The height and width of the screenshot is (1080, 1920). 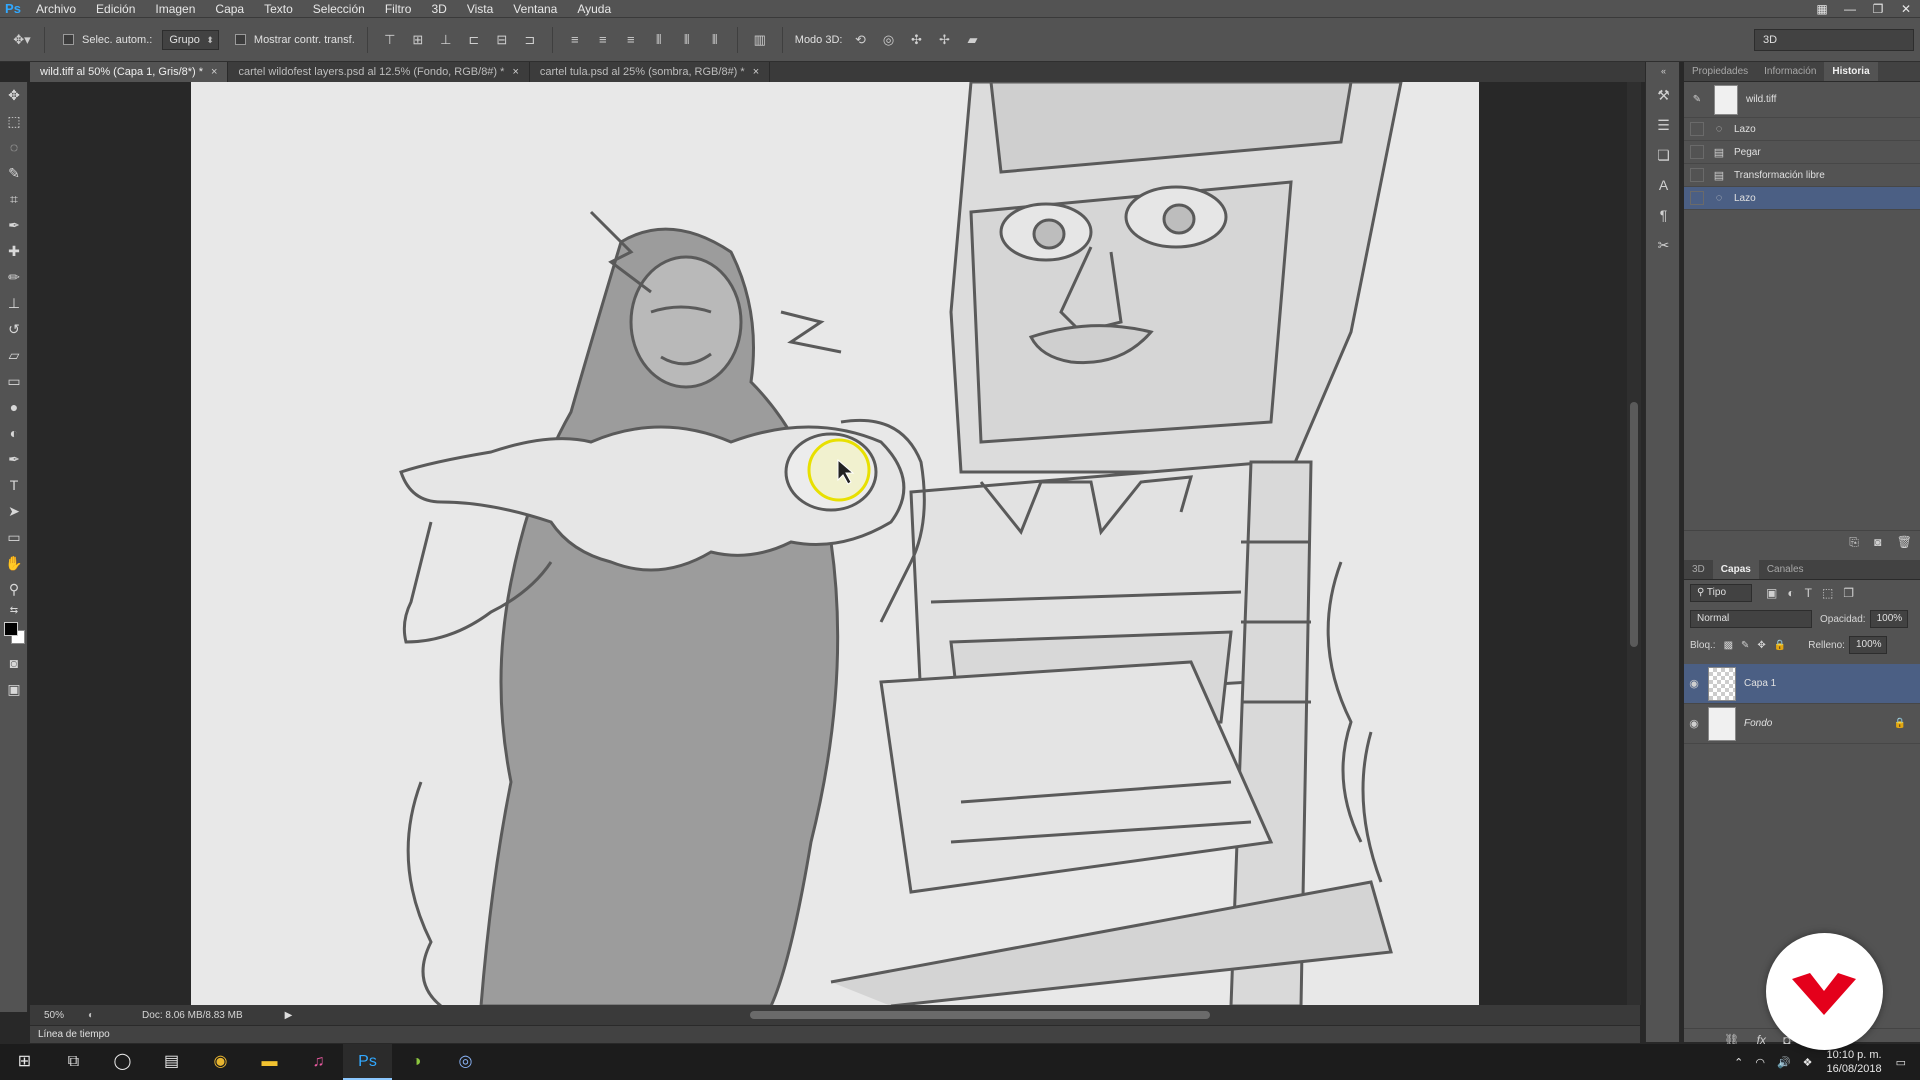 What do you see at coordinates (14, 95) in the screenshot?
I see `move-tool-icon: ✥` at bounding box center [14, 95].